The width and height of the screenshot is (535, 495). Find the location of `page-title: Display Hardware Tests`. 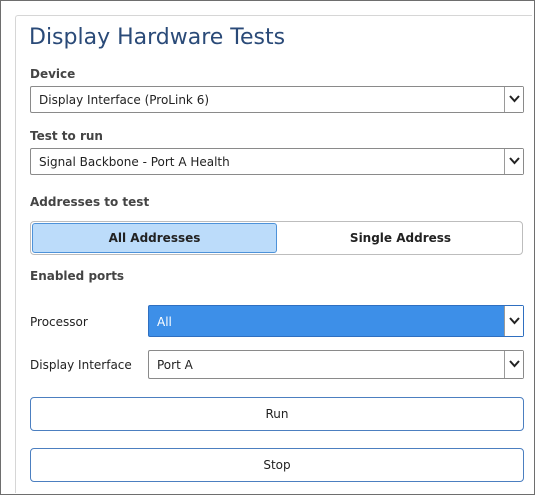

page-title: Display Hardware Tests is located at coordinates (157, 37).